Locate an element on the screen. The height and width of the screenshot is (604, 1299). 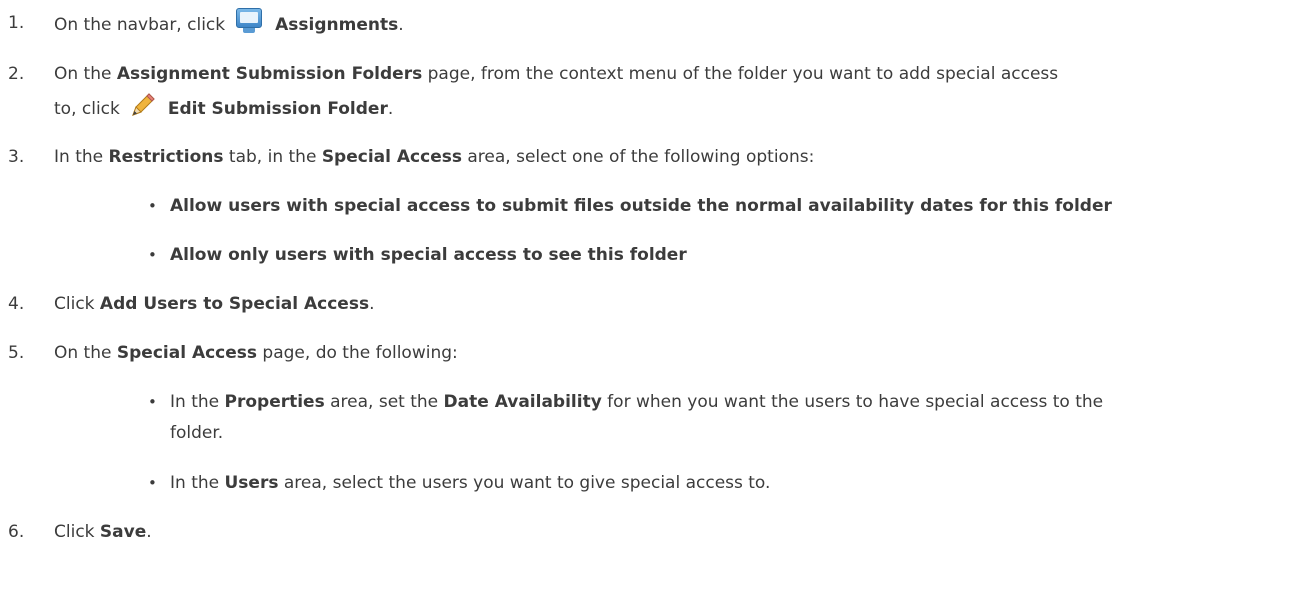
sub-step-text: folder. is located at coordinates (729, 433).